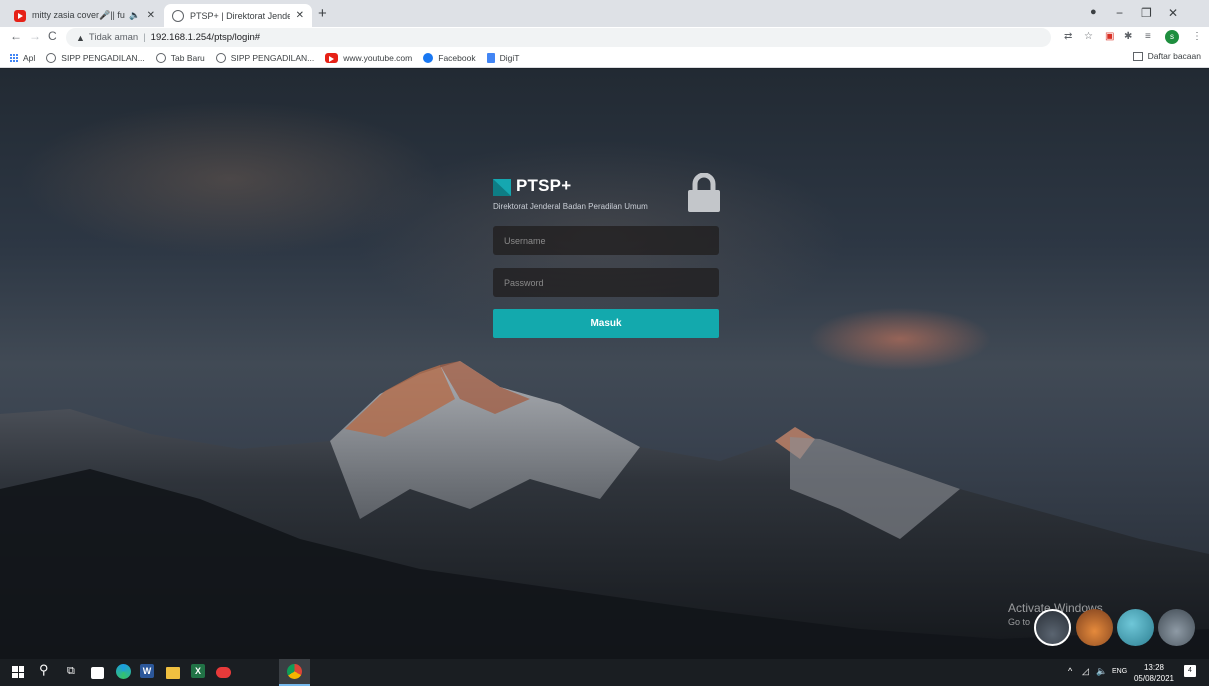 This screenshot has width=1209, height=686. Describe the element at coordinates (509, 57) in the screenshot. I see `bookmark-label: DigiT` at that location.